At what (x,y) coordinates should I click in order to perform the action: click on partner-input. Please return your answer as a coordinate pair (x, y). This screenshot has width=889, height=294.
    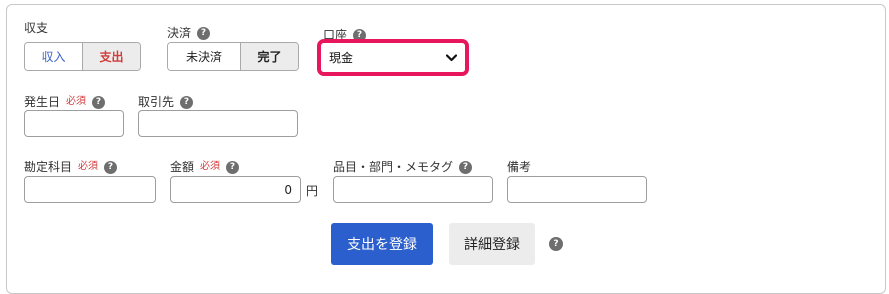
    Looking at the image, I should click on (218, 123).